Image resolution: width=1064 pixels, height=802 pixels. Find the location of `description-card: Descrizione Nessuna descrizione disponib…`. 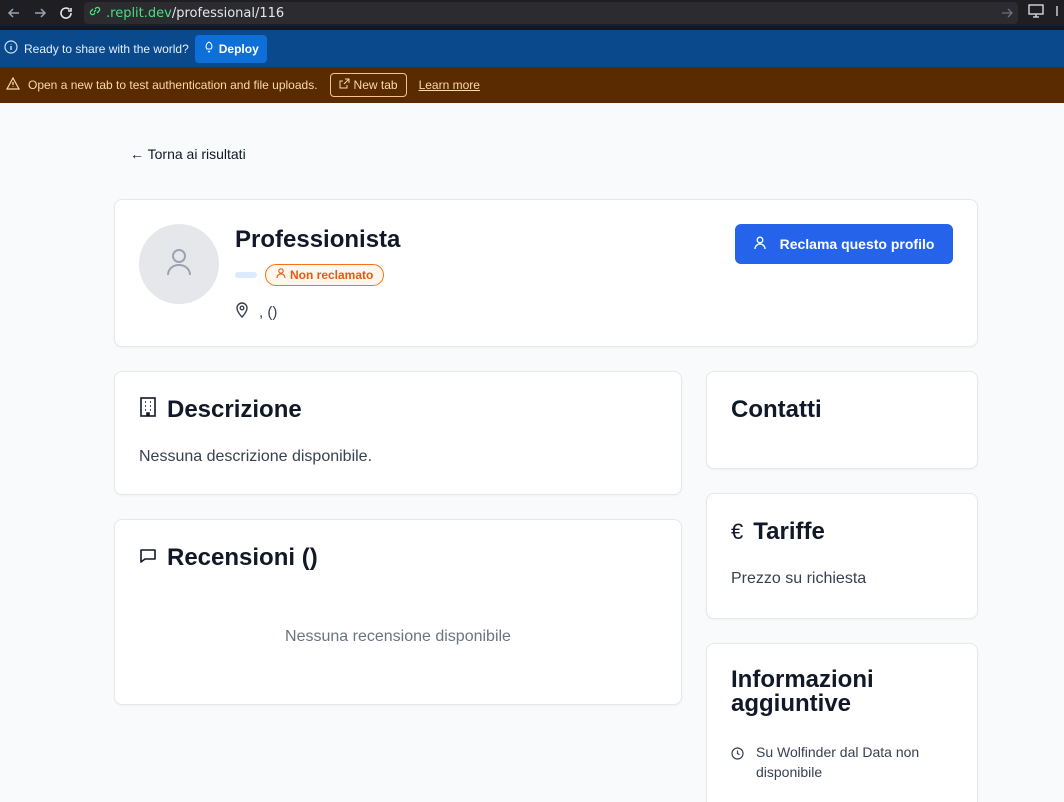

description-card: Descrizione Nessuna descrizione disponib… is located at coordinates (398, 433).